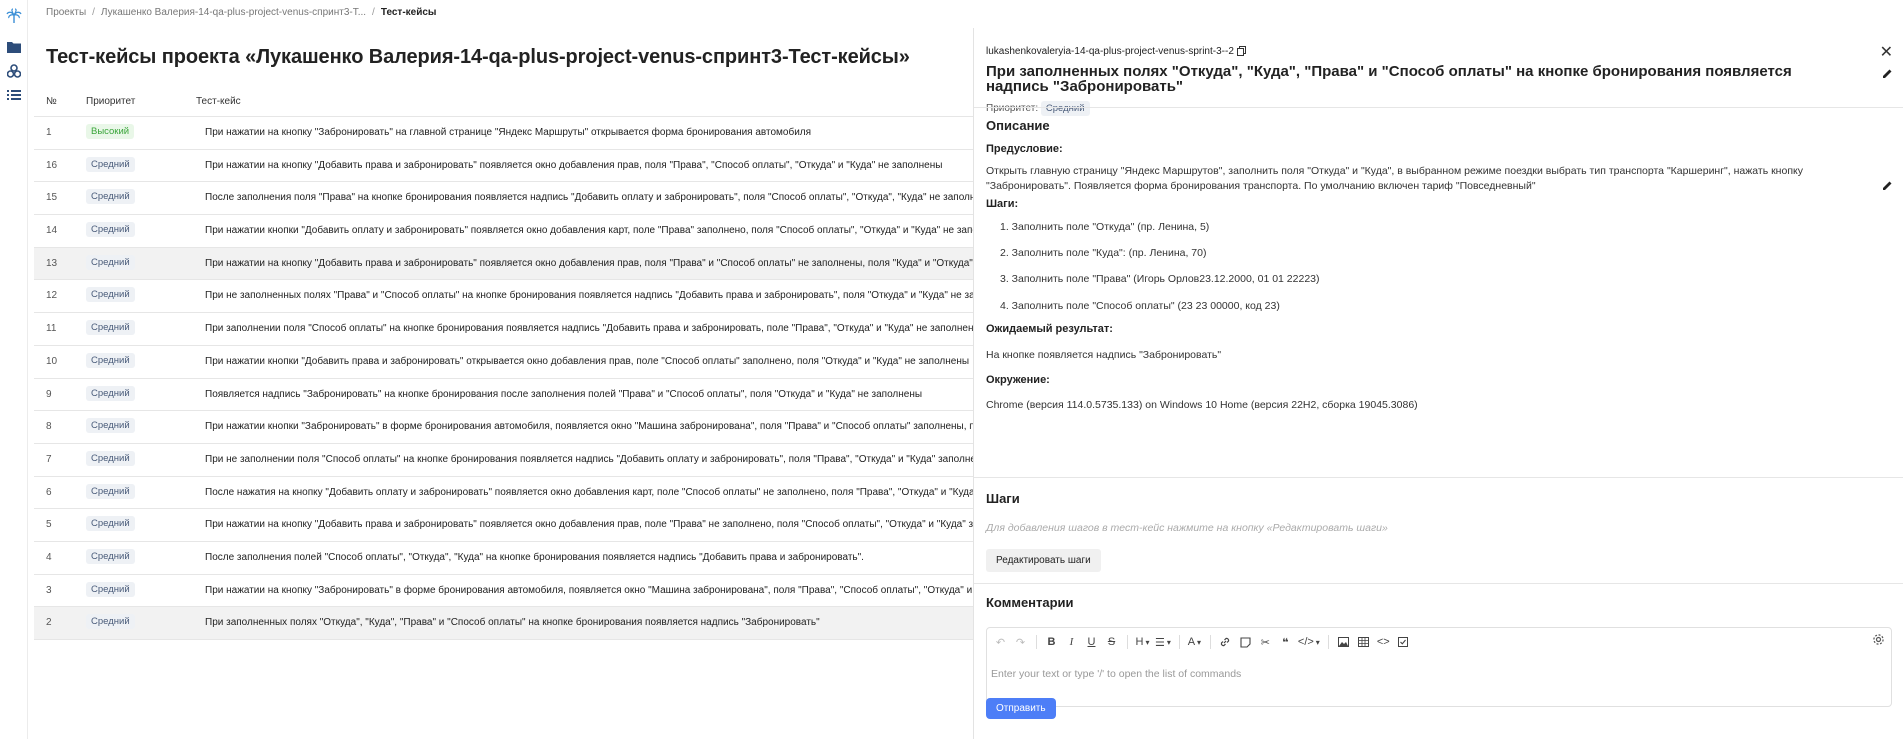  Describe the element at coordinates (1021, 708) in the screenshot. I see `send-button: Отправить` at that location.